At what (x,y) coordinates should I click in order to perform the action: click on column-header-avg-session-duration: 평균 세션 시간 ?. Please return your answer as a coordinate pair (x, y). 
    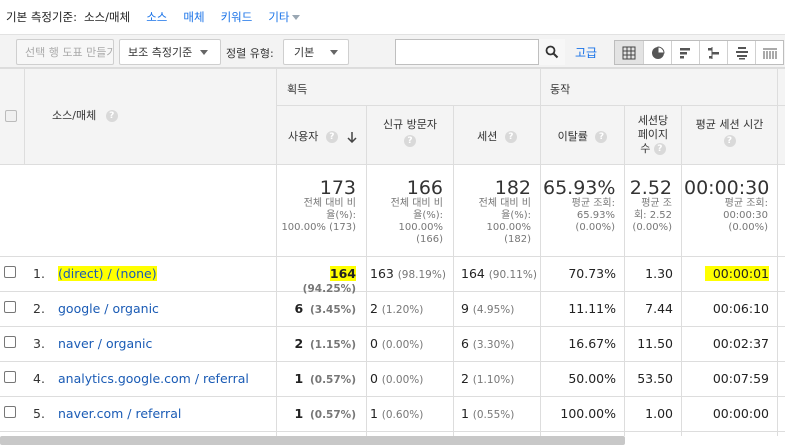
    Looking at the image, I should click on (729, 132).